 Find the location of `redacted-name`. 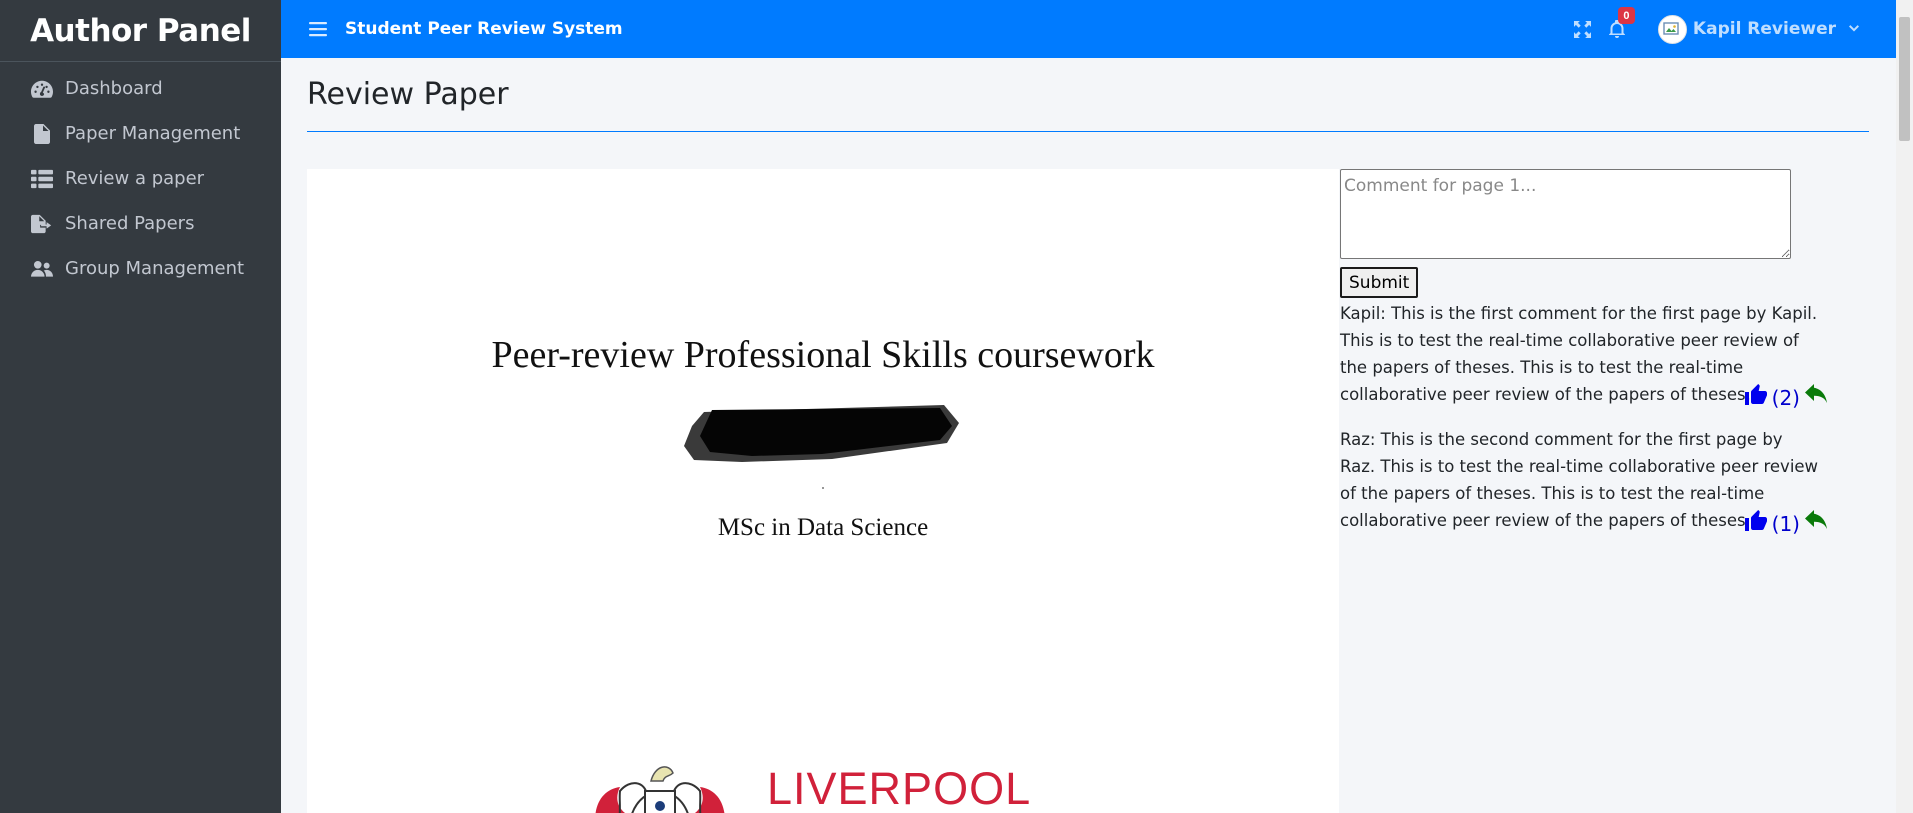

redacted-name is located at coordinates (822, 433).